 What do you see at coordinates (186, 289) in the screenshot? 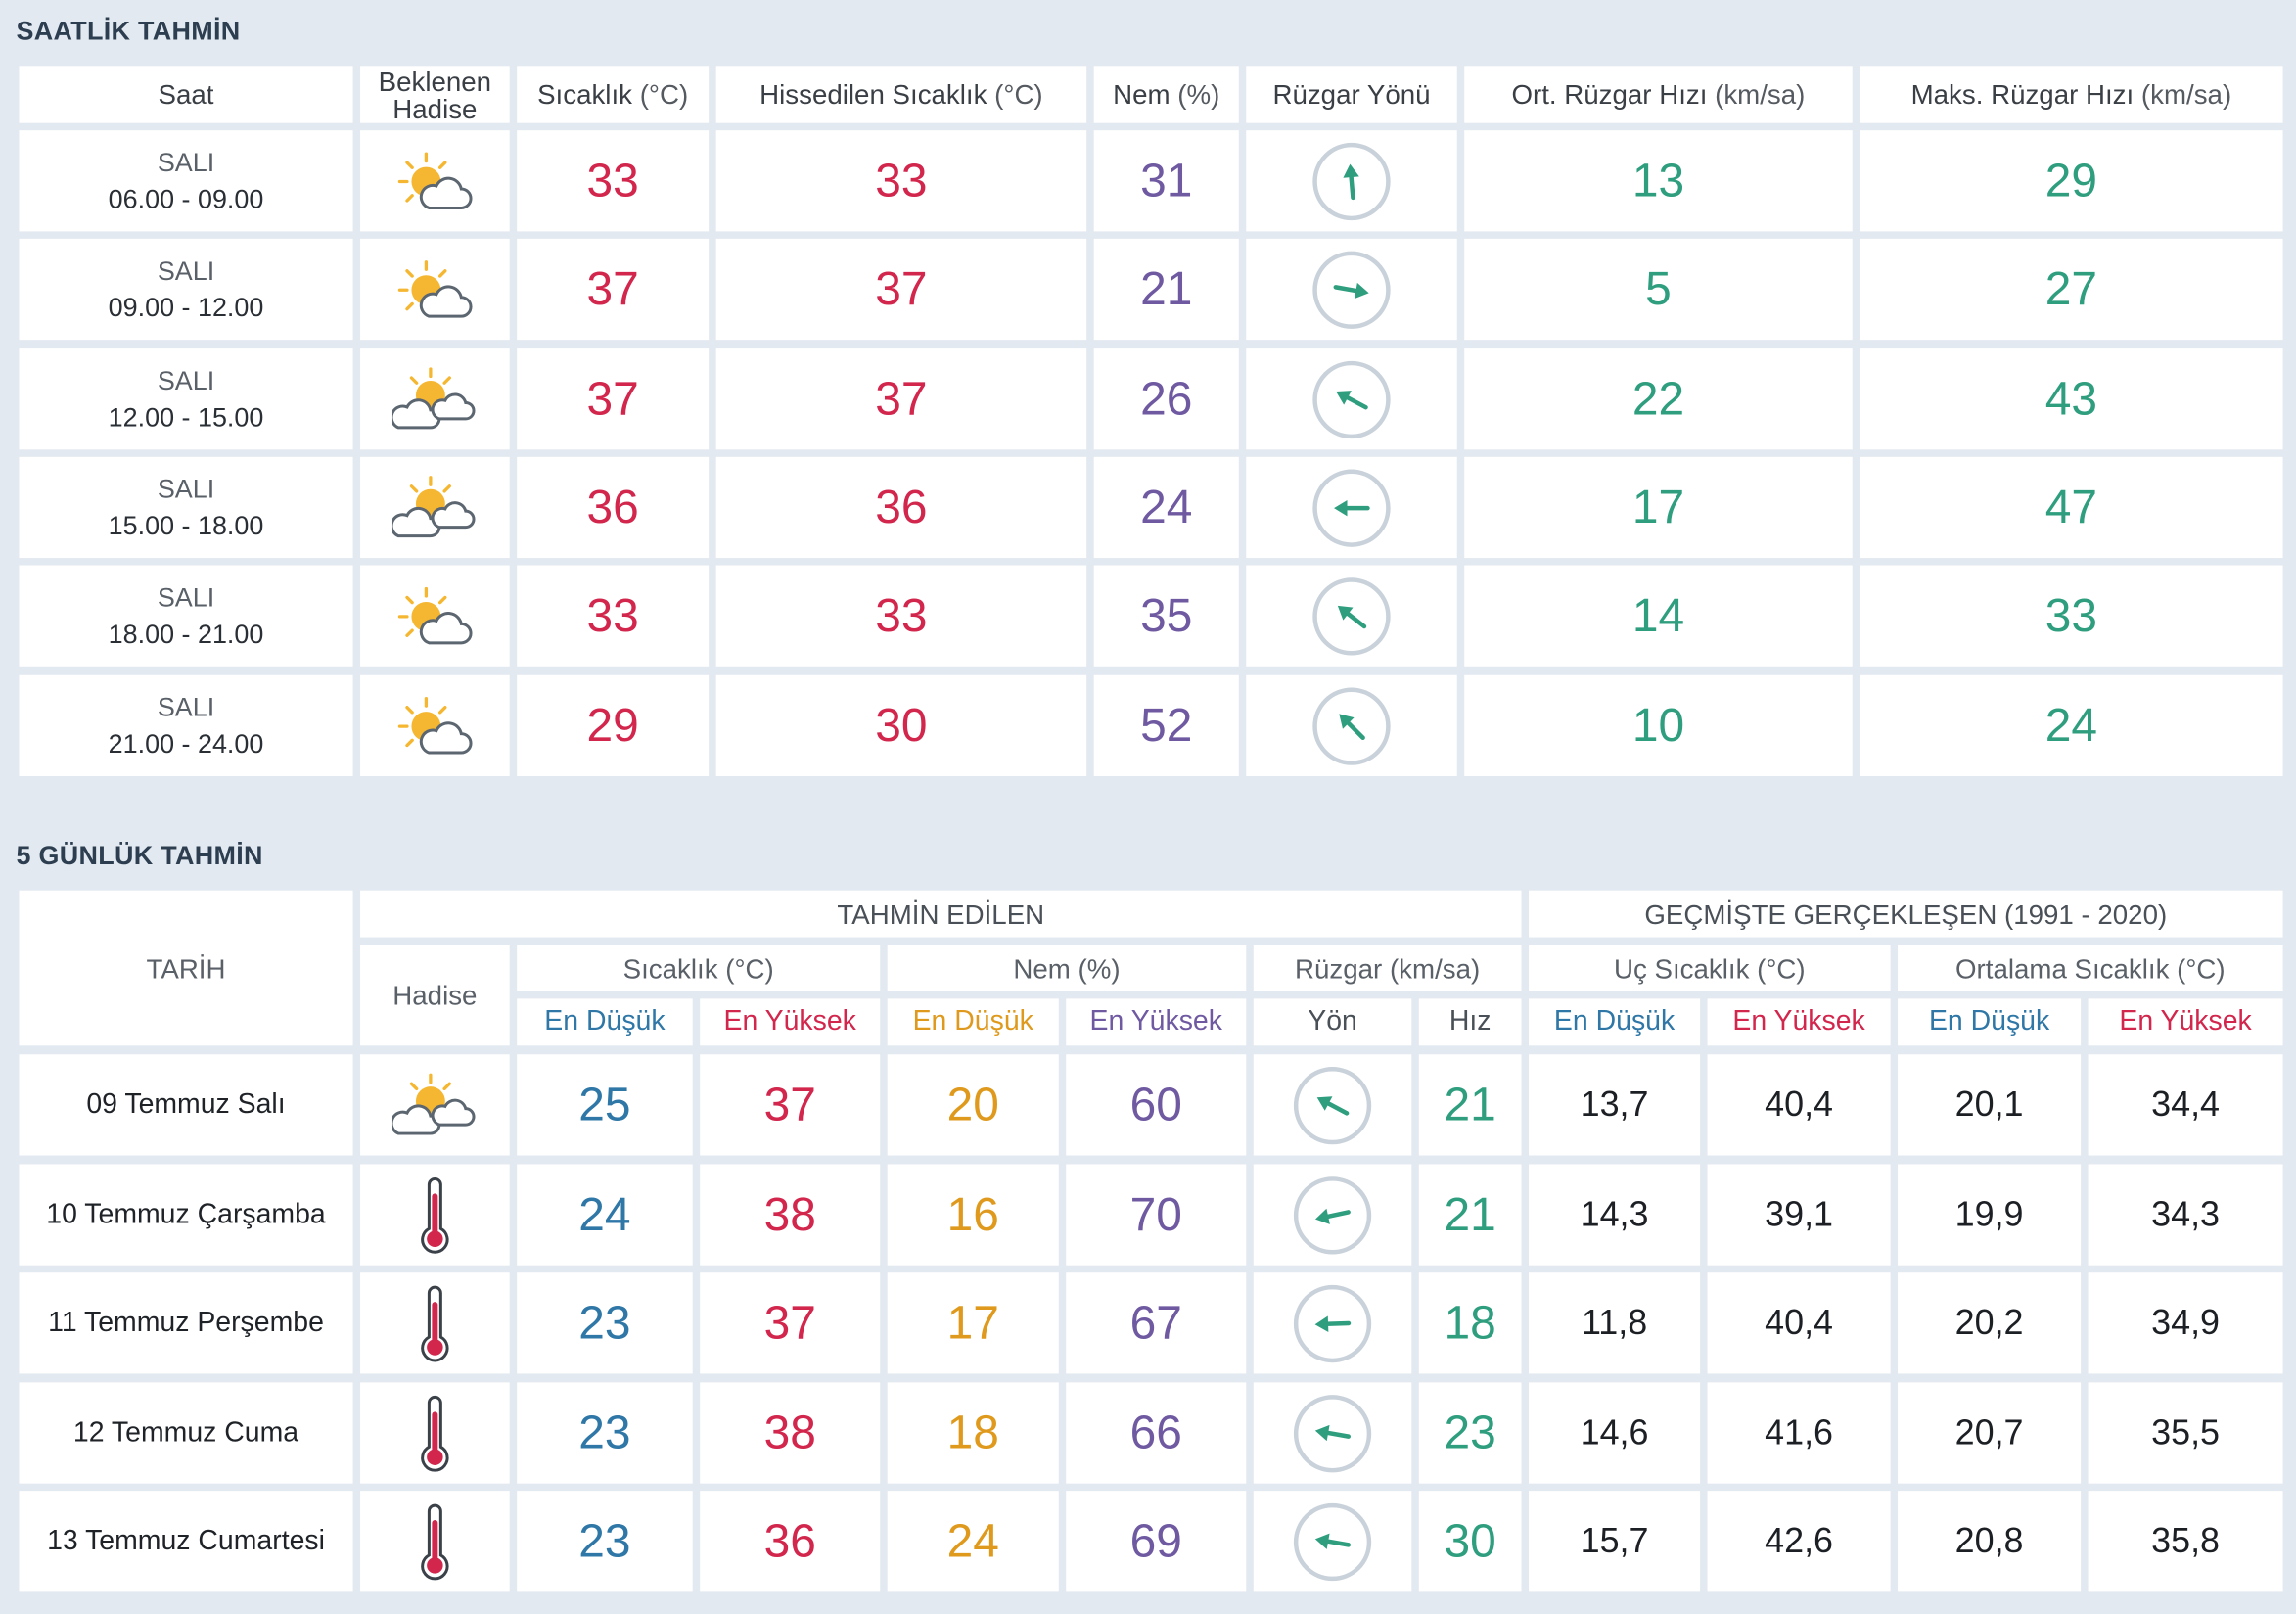
I see `time-cell: SALI 09.00 - 12.00` at bounding box center [186, 289].